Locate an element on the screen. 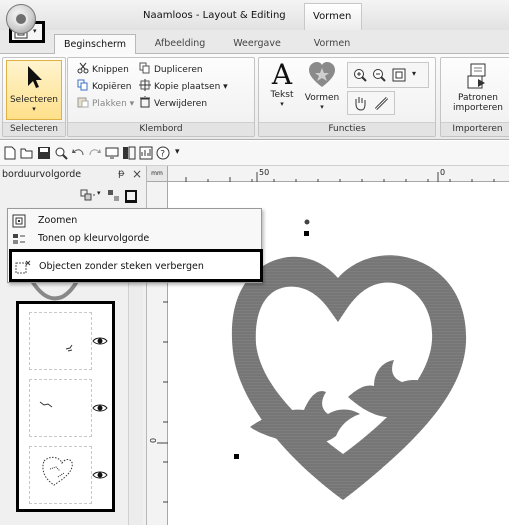 This screenshot has height=525, width=509. context-group-label: Vormen is located at coordinates (332, 16).